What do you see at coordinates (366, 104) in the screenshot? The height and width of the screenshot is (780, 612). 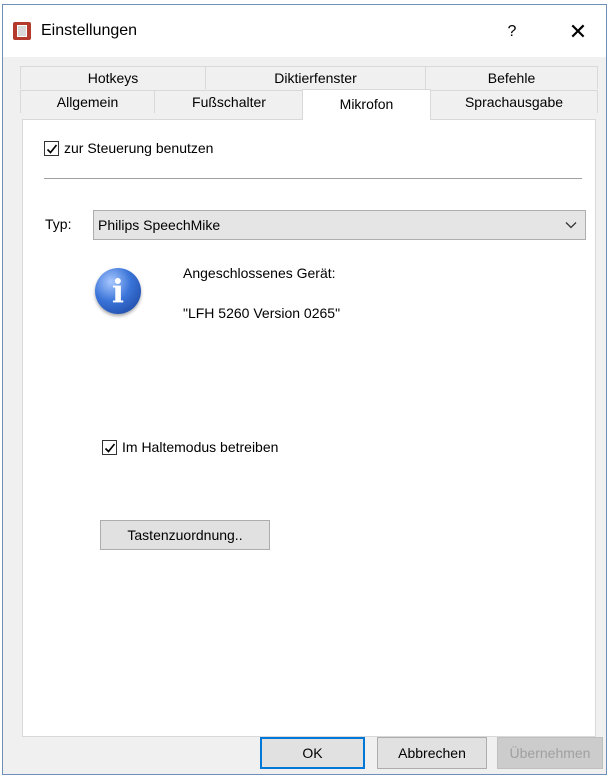 I see `tab-mikrofon: Mikrofon` at bounding box center [366, 104].